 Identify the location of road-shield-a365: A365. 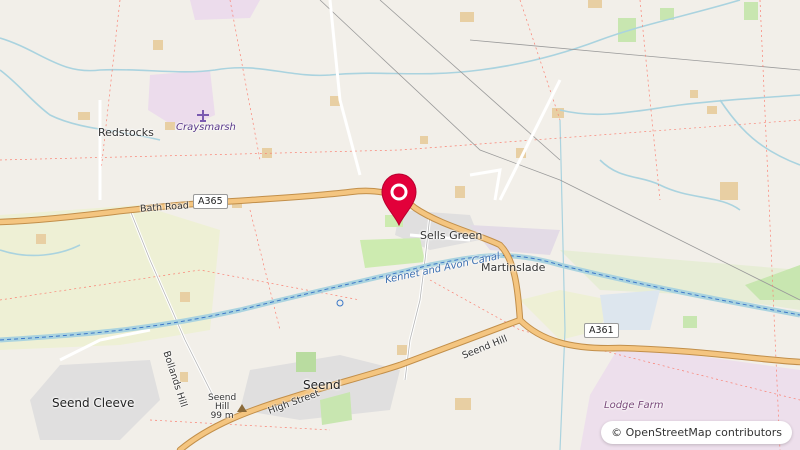
(210, 201).